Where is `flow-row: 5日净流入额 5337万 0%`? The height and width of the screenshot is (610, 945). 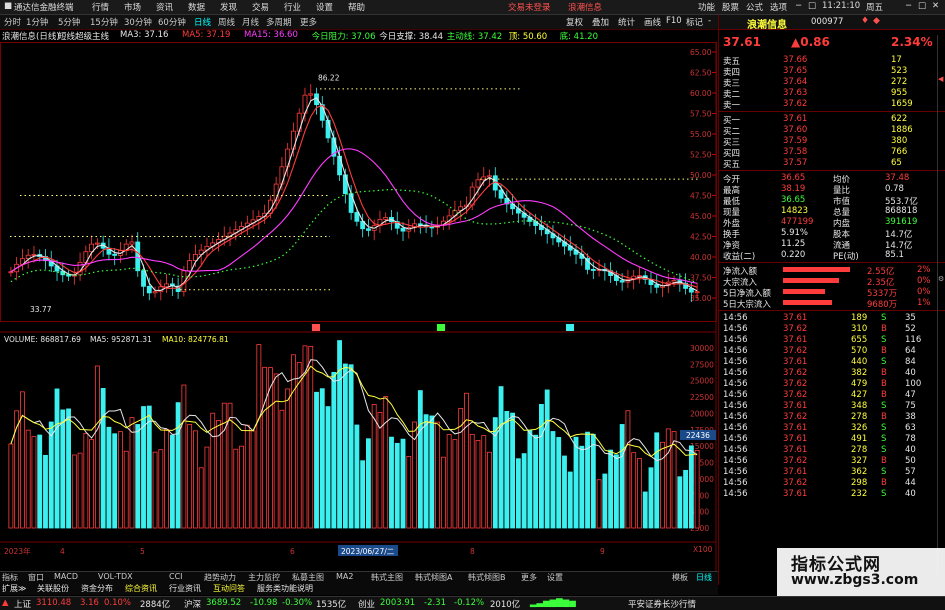 flow-row: 5日净流入额 5337万 0% is located at coordinates (826, 293).